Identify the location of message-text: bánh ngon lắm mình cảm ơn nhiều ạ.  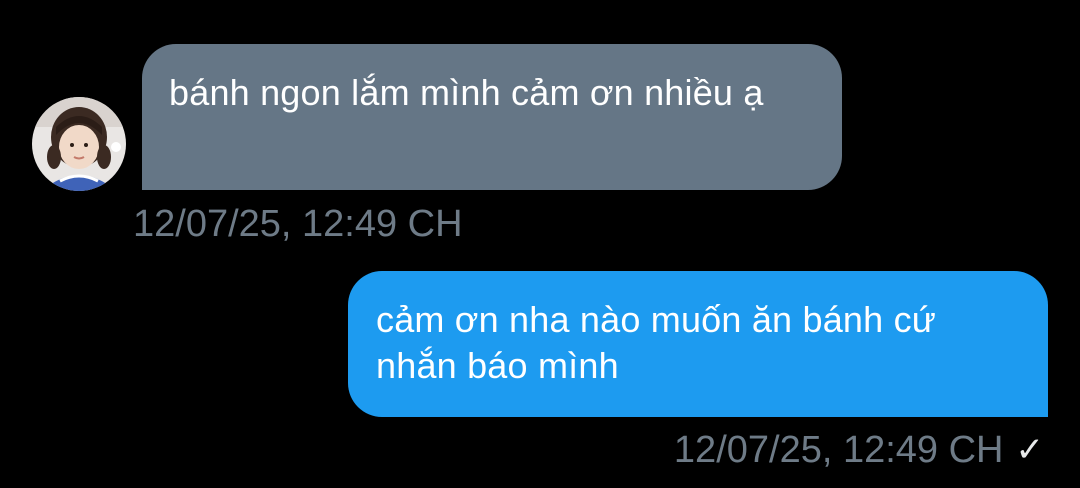
(466, 92).